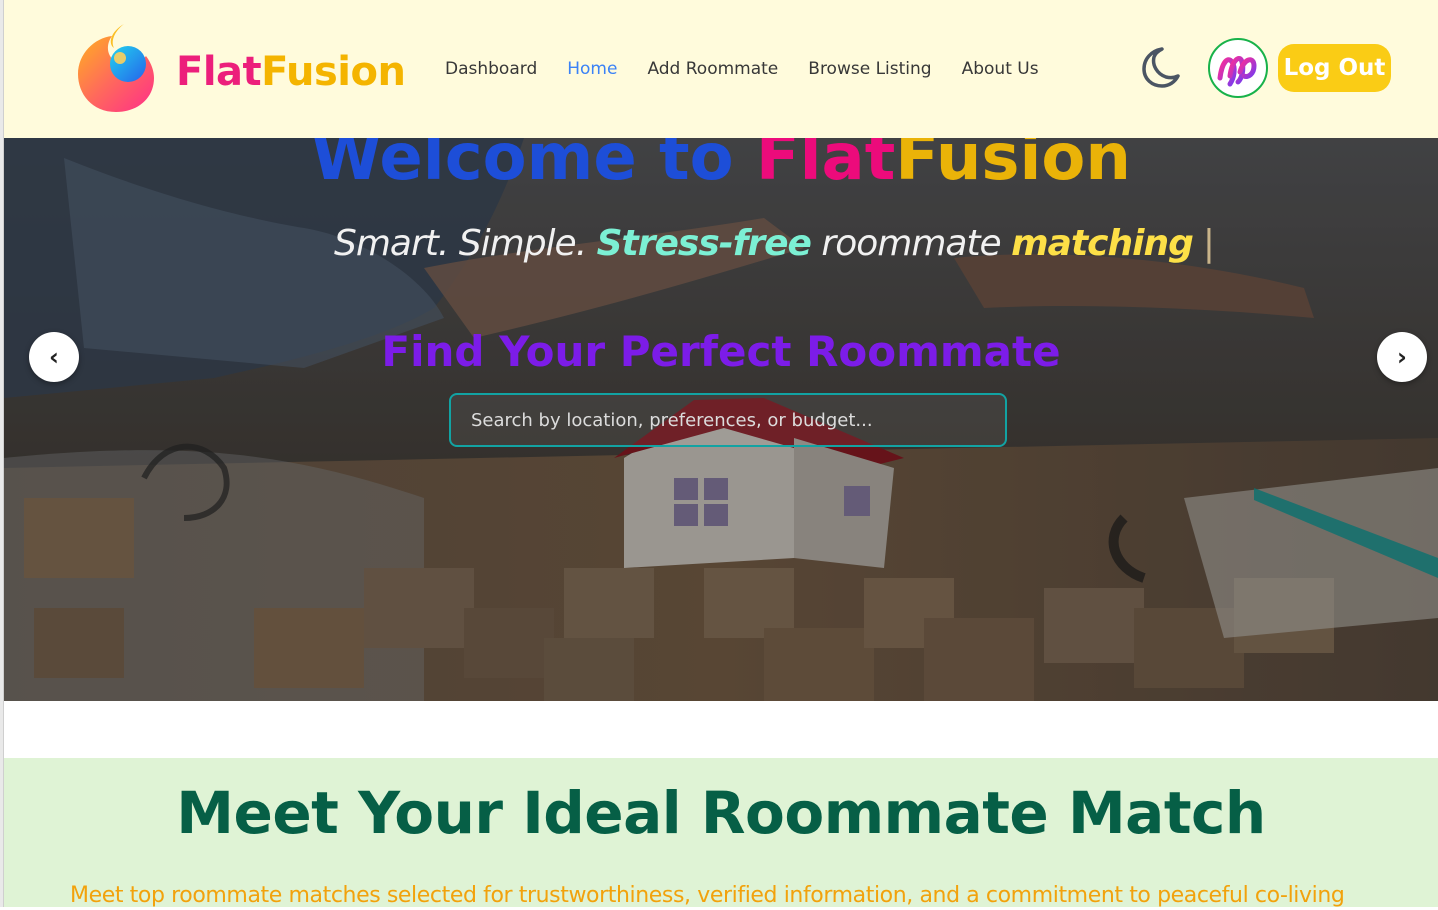 The width and height of the screenshot is (1438, 910). Describe the element at coordinates (465, 243) in the screenshot. I see `tagline-smart-simple: Smart. Simple.` at that location.